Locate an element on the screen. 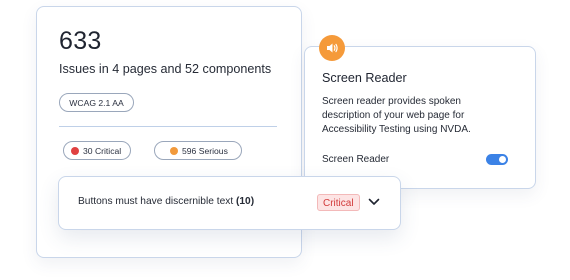  issue-count: 633 is located at coordinates (80, 41).